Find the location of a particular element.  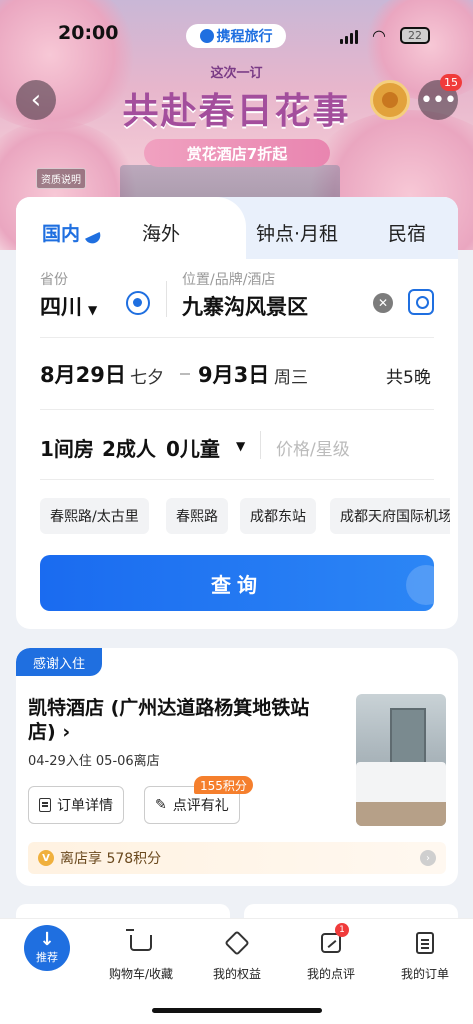

vip-icon: V is located at coordinates (46, 858).